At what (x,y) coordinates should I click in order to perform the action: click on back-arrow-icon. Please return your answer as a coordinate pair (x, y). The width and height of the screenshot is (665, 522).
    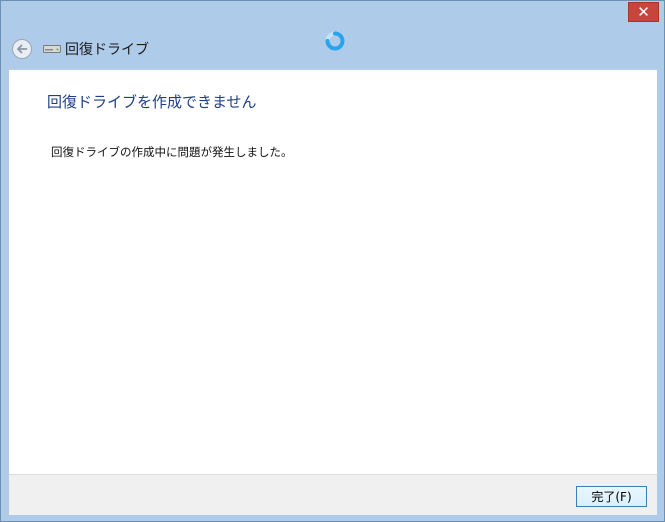
    Looking at the image, I should click on (22, 49).